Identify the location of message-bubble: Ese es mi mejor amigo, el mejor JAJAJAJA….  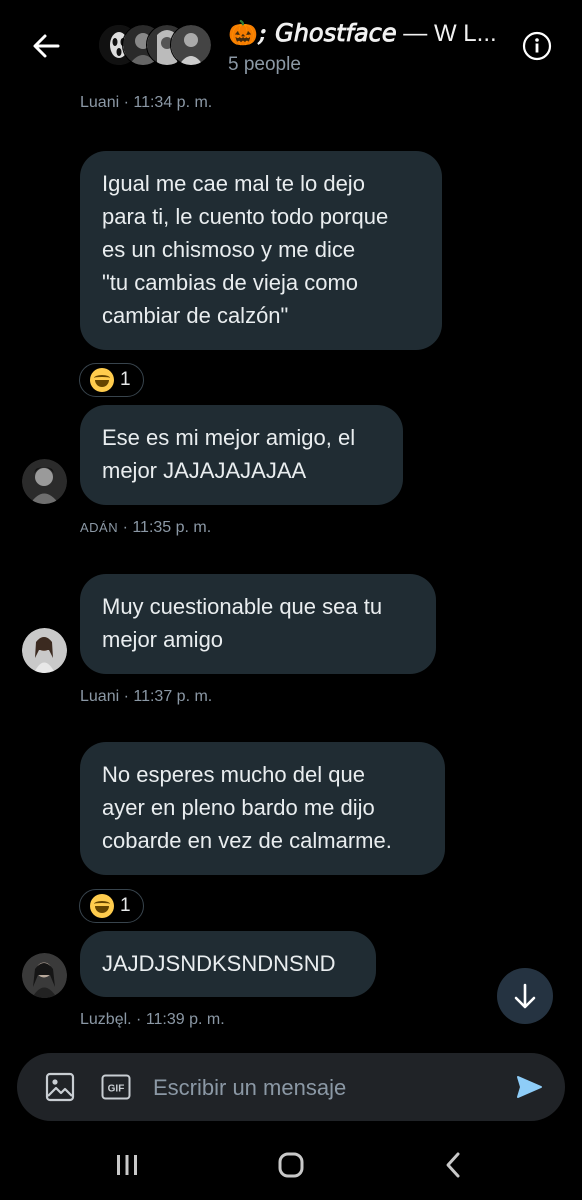
(241, 455).